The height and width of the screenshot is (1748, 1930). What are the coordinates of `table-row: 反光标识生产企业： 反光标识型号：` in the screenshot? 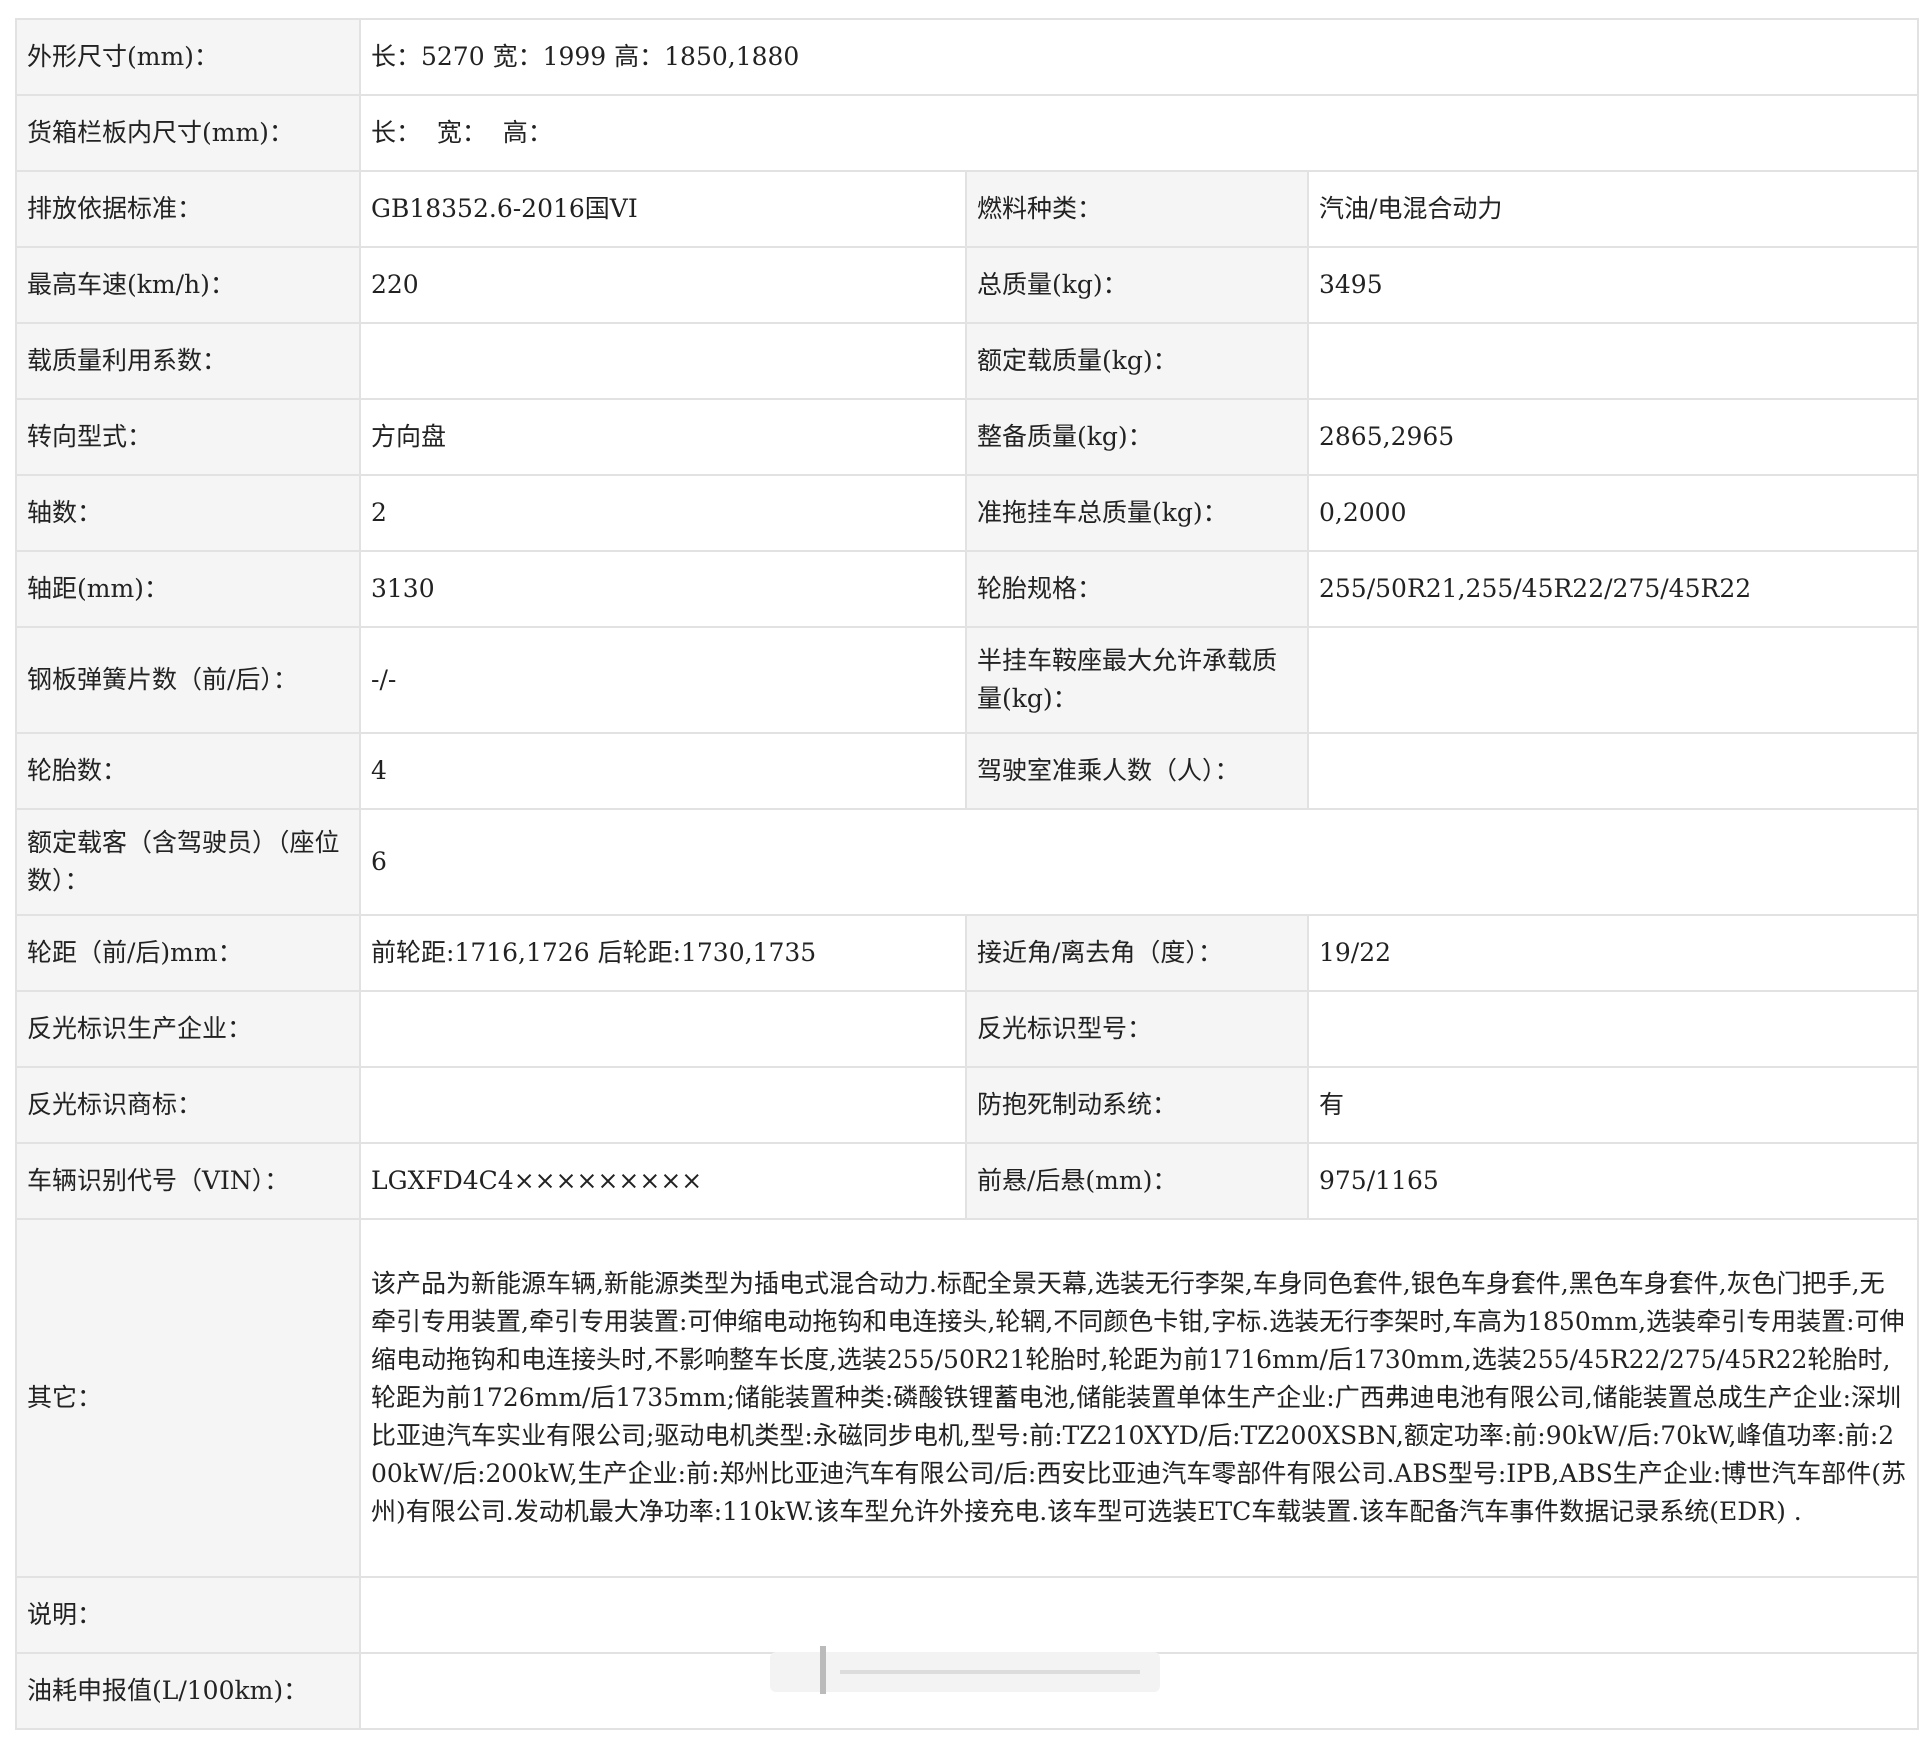 It's located at (967, 1029).